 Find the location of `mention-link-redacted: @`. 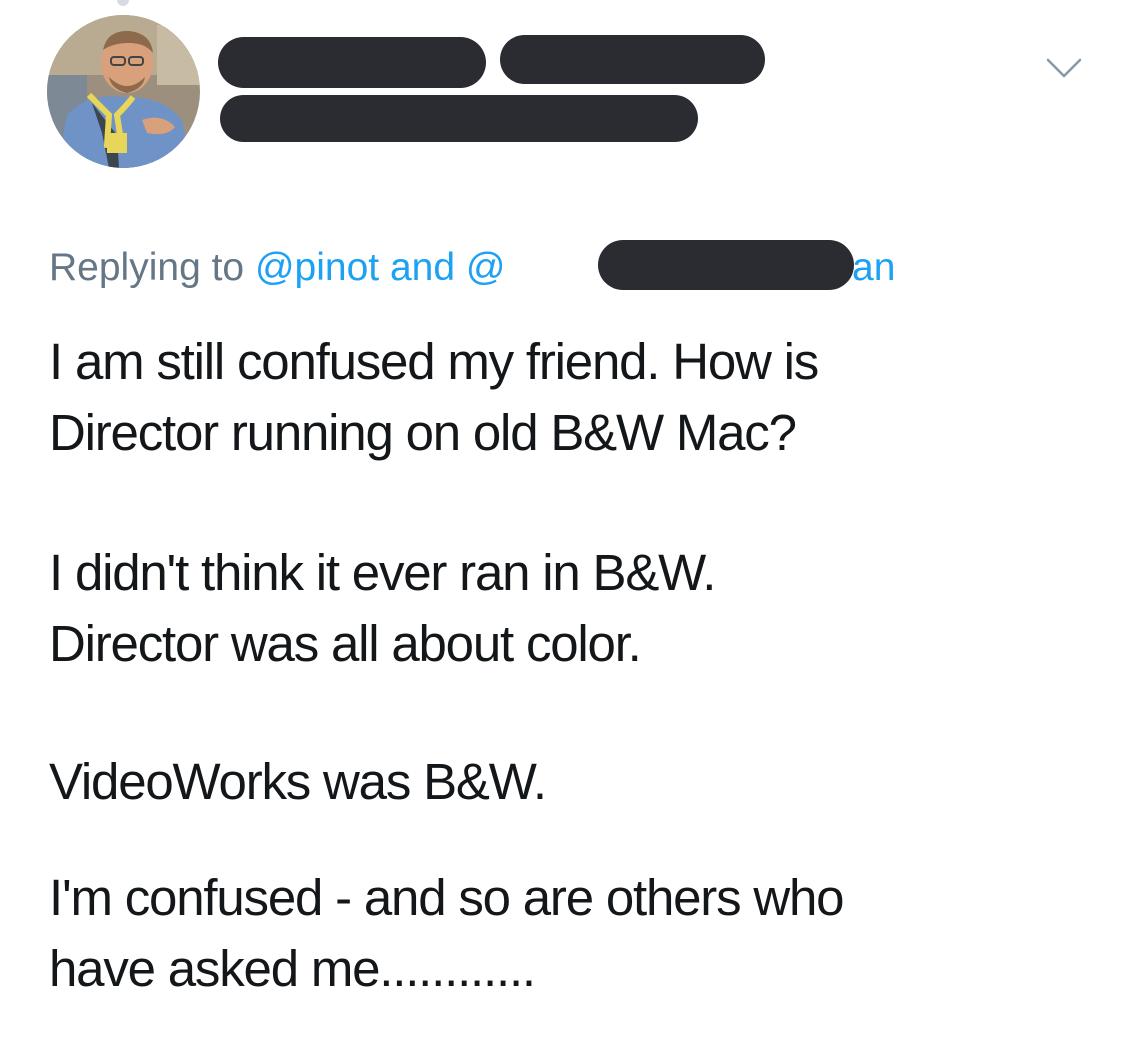

mention-link-redacted: @ is located at coordinates (486, 267).